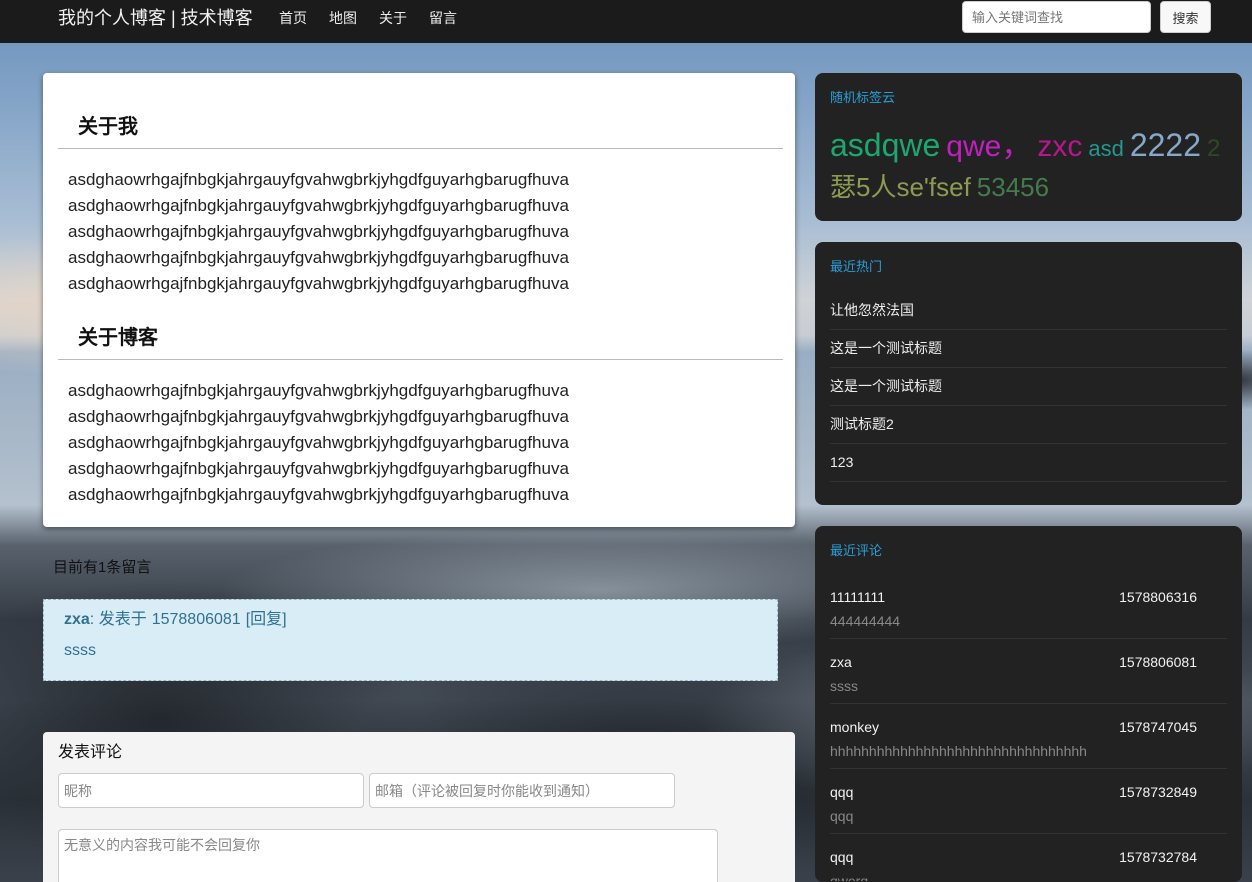 The width and height of the screenshot is (1252, 882). Describe the element at coordinates (80, 650) in the screenshot. I see `comment-body: ssss` at that location.